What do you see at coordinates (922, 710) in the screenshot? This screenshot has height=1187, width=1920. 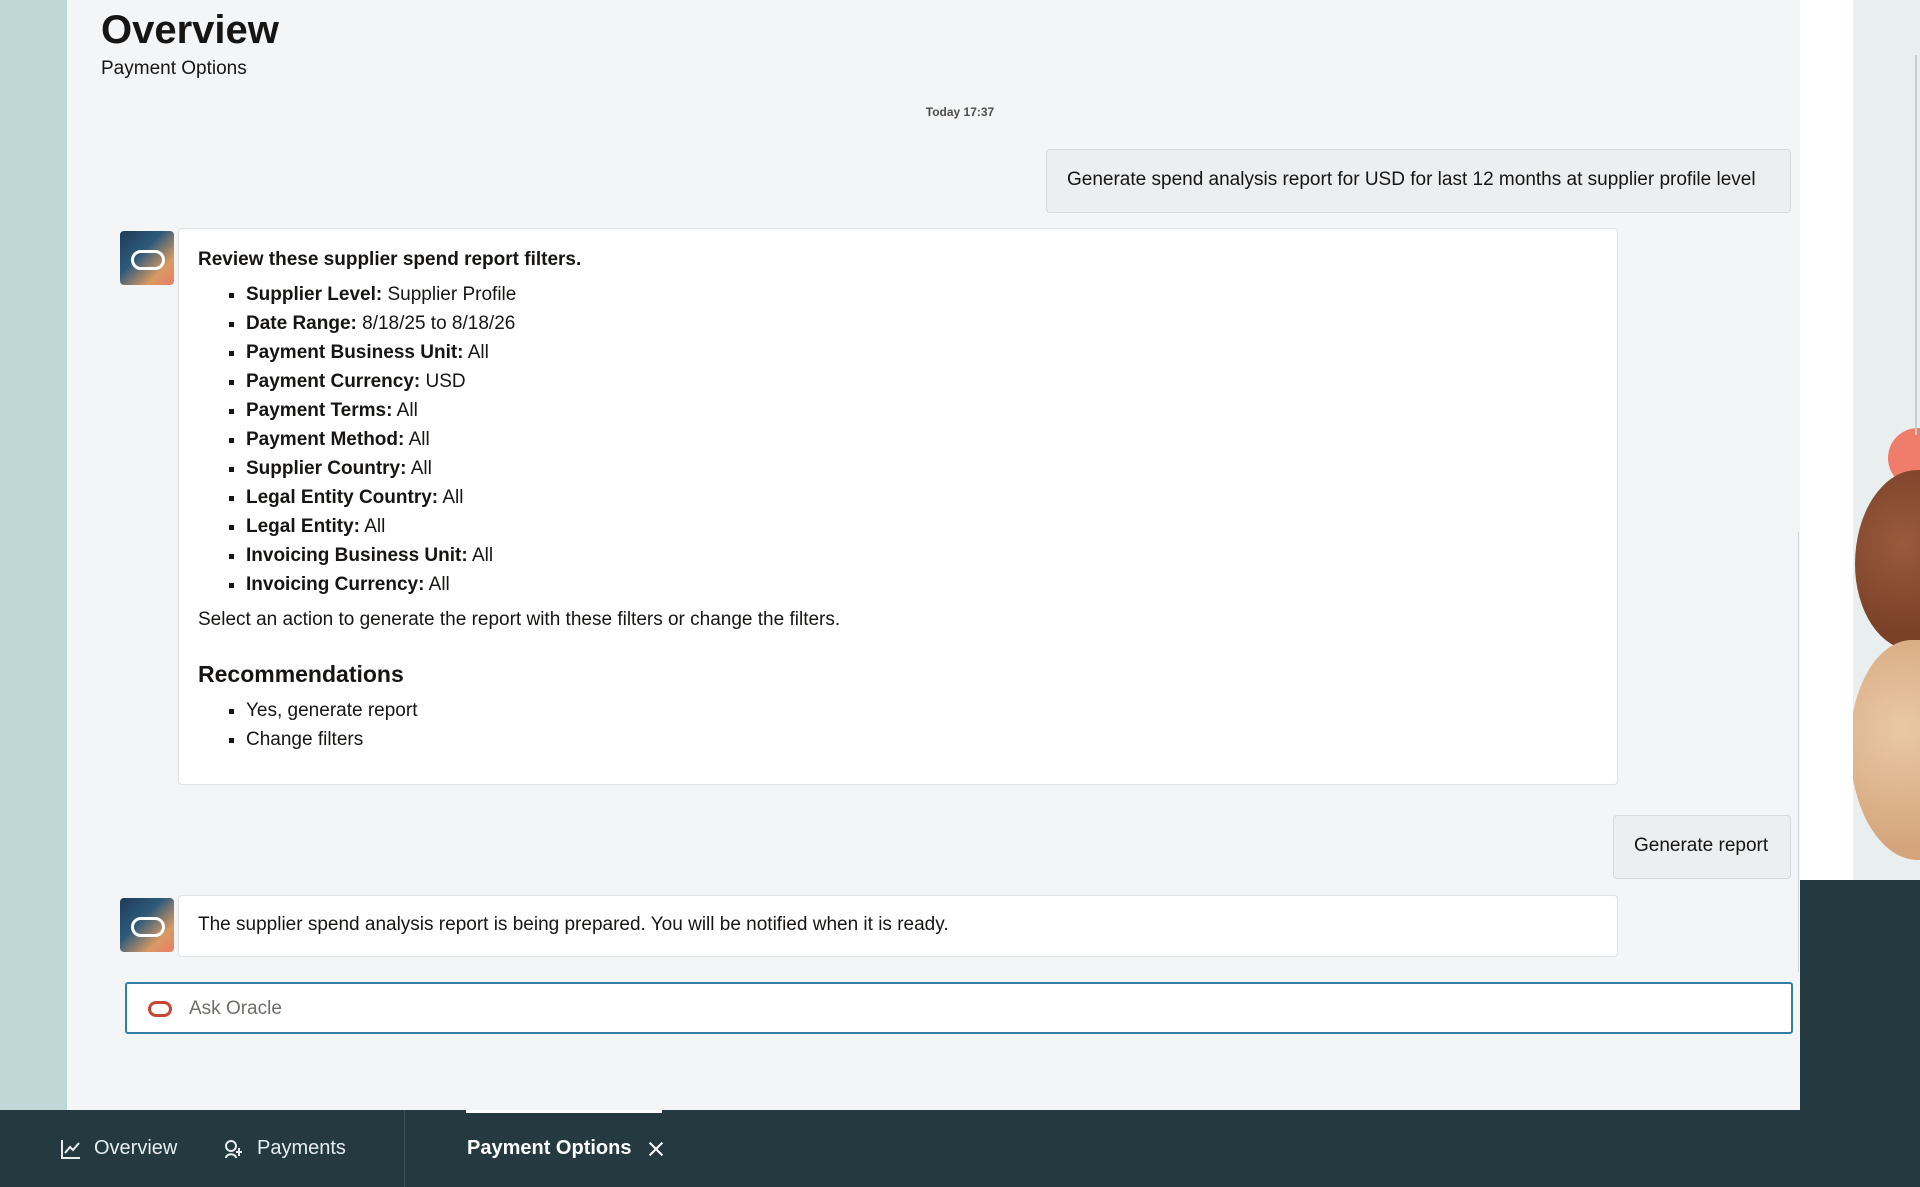 I see `recommendation-generate-report: Yes, generate report` at bounding box center [922, 710].